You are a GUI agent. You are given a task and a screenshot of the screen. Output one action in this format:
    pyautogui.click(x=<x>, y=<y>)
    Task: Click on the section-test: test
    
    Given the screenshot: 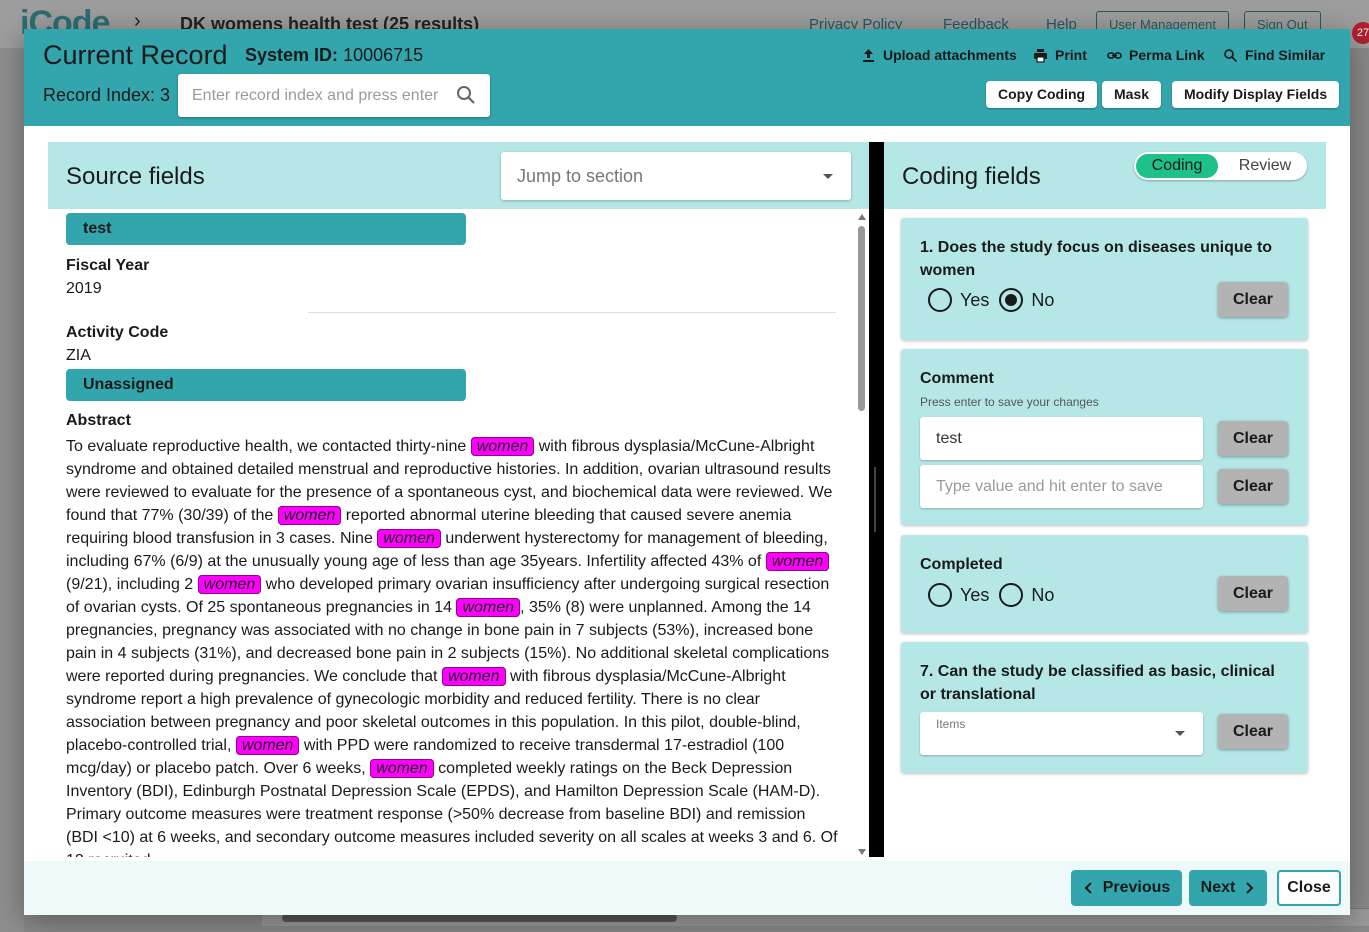 What is the action you would take?
    pyautogui.click(x=266, y=229)
    